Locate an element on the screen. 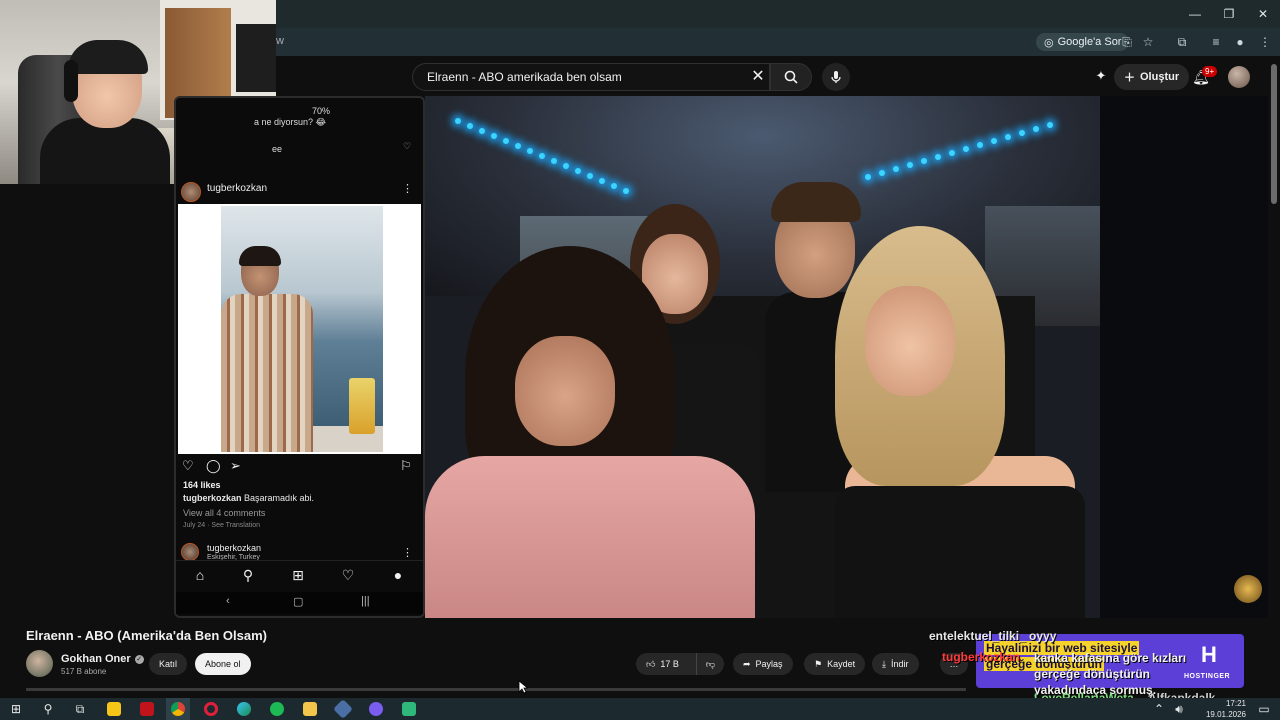  left-dark-area is located at coordinates (88, 402).